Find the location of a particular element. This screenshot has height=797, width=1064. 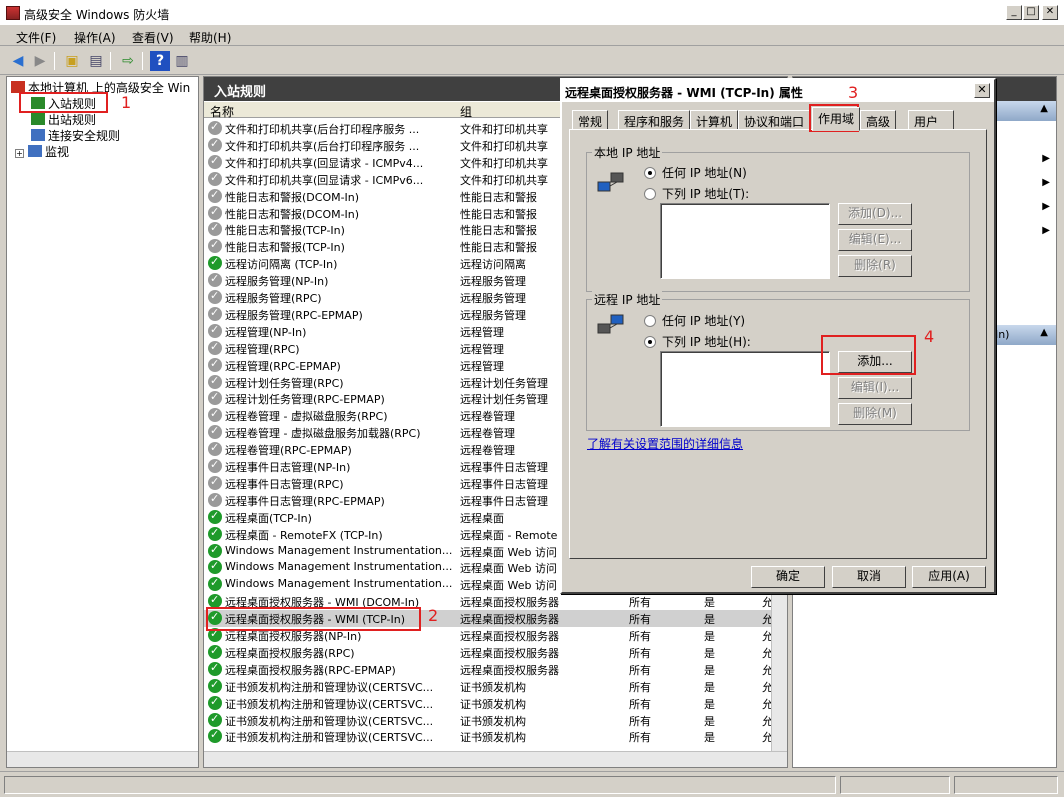

maximize-button: □ is located at coordinates (1031, 12).